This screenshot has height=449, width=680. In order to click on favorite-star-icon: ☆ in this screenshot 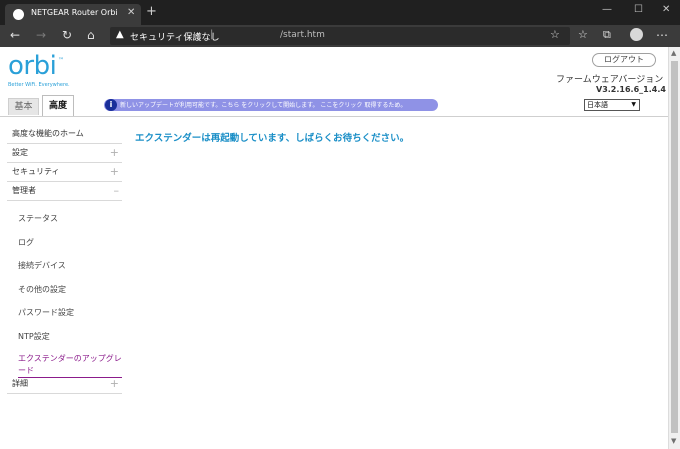, I will do `click(555, 34)`.